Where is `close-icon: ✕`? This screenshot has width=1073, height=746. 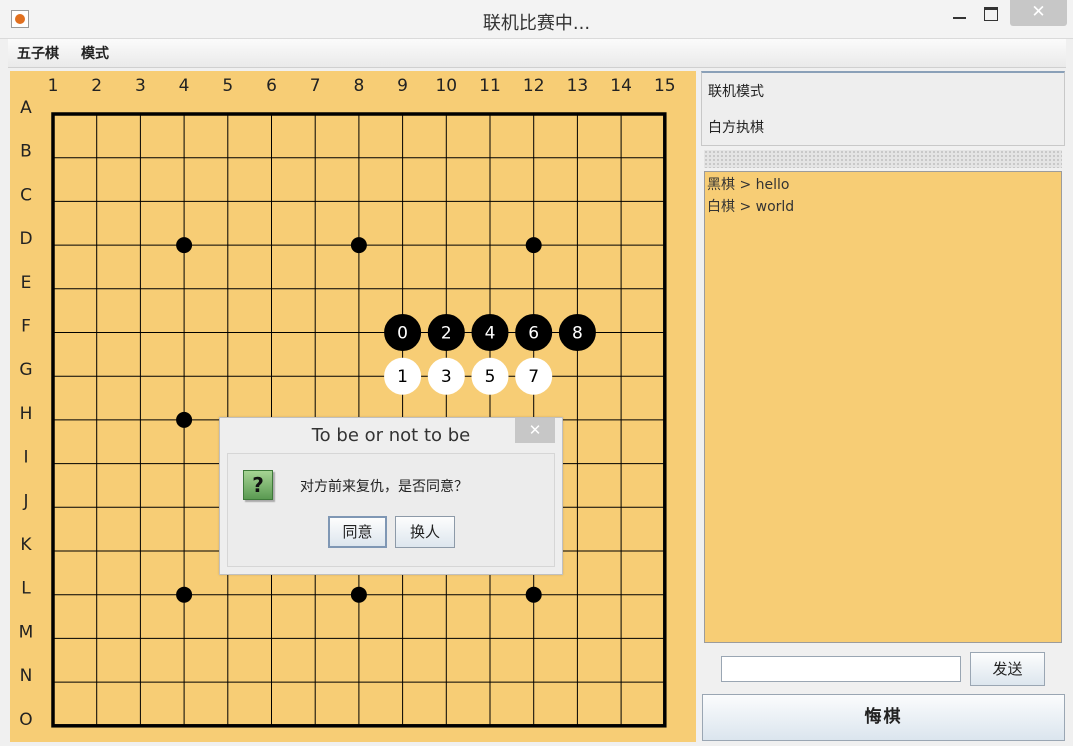
close-icon: ✕ is located at coordinates (1038, 12).